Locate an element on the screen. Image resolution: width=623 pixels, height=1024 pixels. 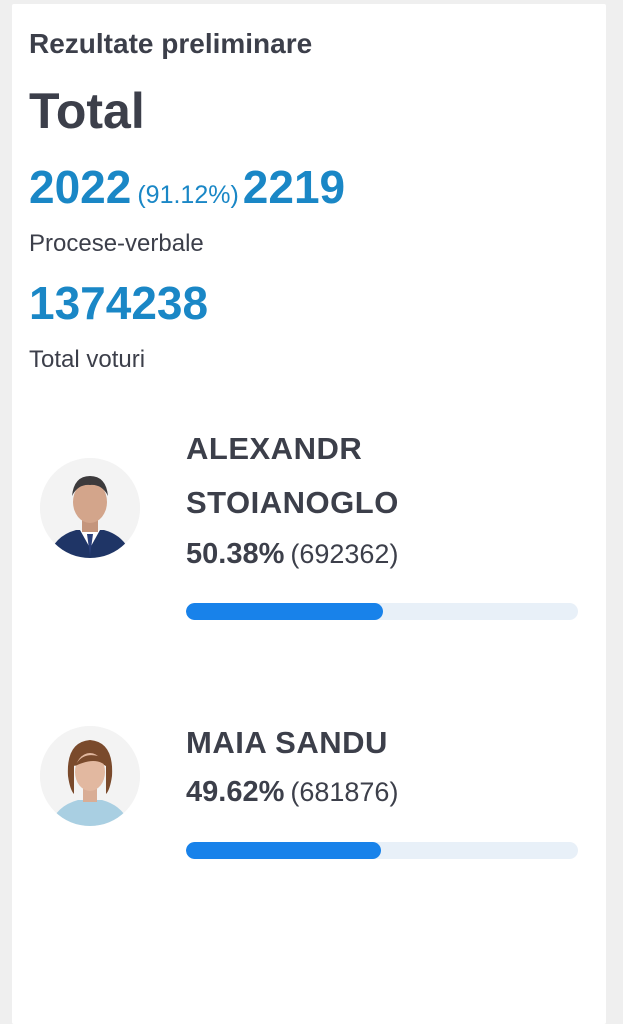
protocols-percent: (91.12%) is located at coordinates (188, 195).